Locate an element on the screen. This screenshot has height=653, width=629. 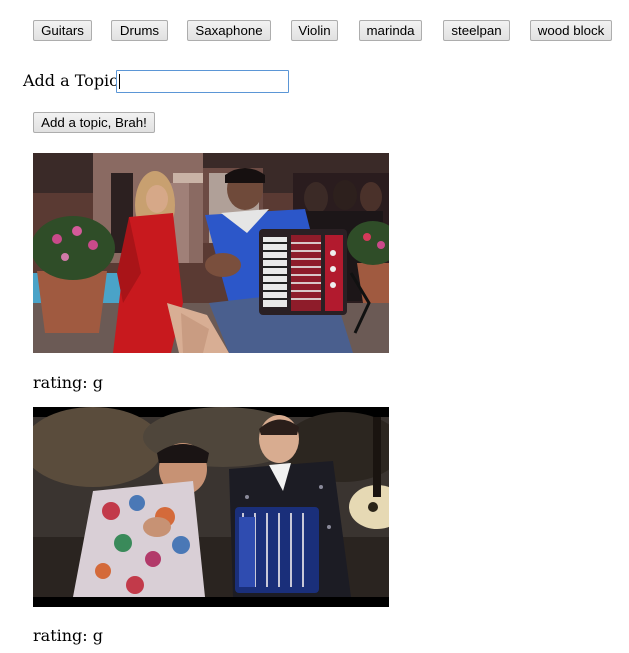
topic-button-violin: Violin is located at coordinates (314, 30).